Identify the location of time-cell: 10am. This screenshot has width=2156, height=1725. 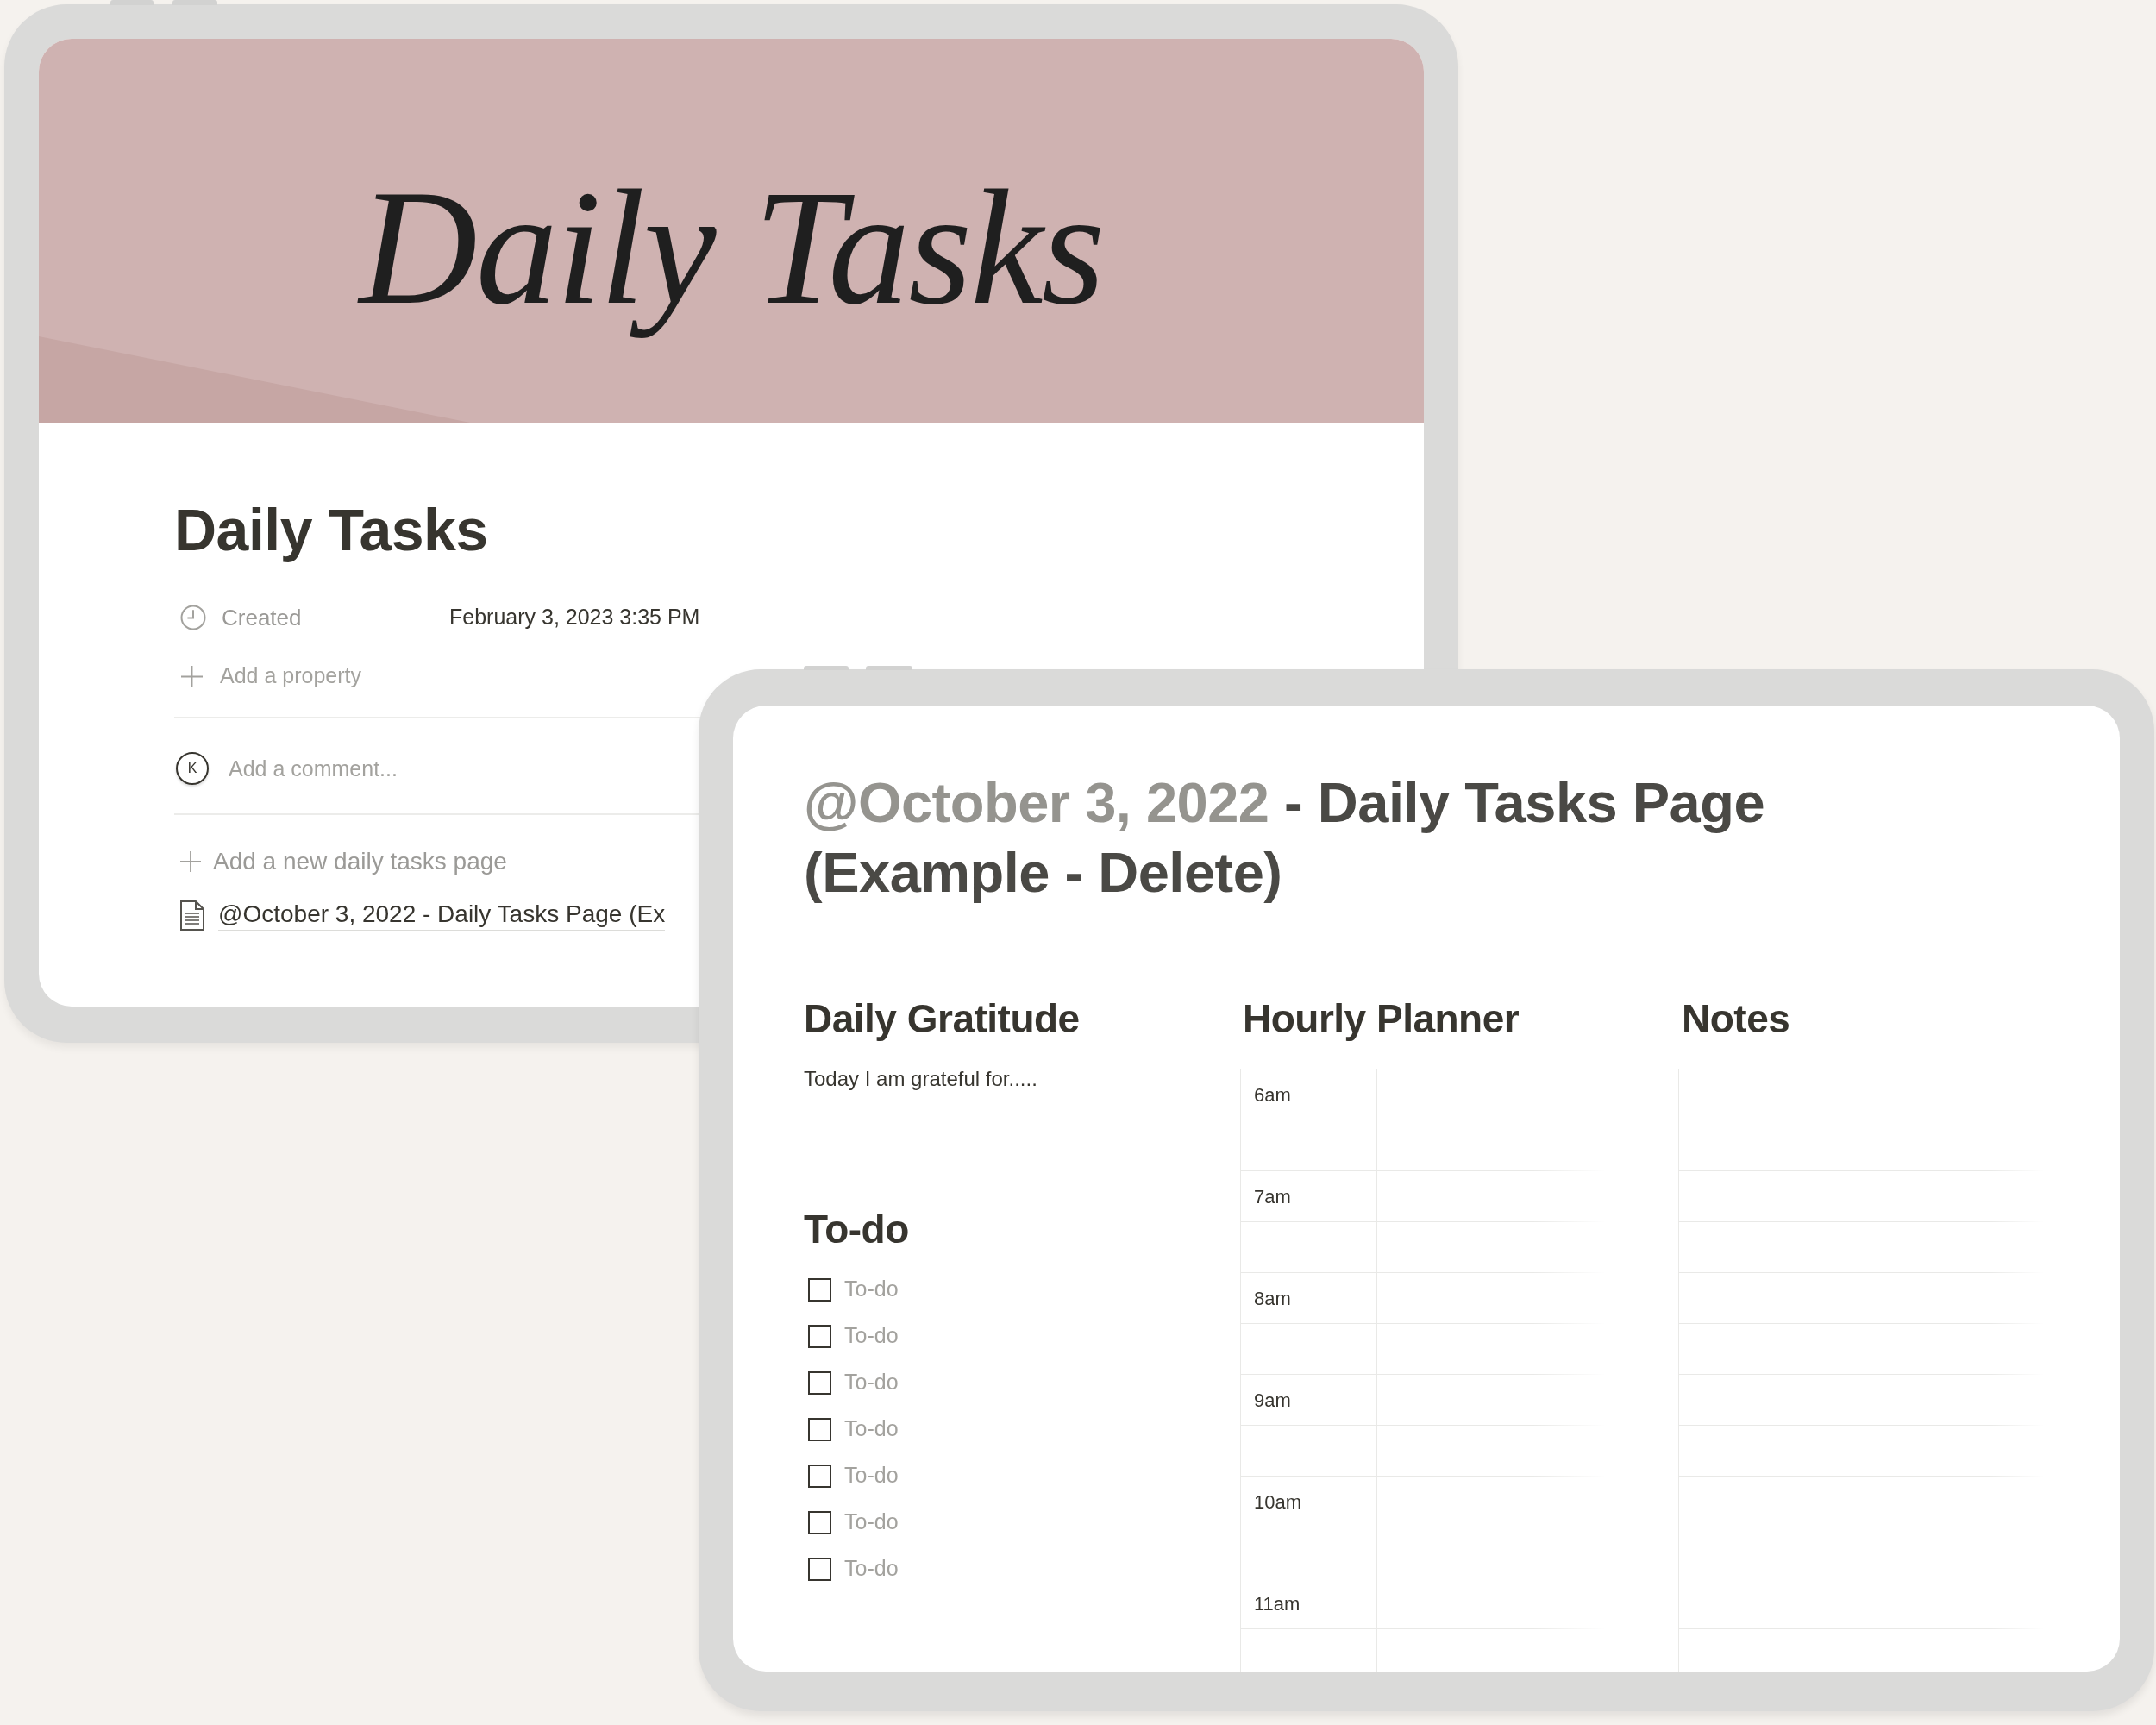
(1309, 1502).